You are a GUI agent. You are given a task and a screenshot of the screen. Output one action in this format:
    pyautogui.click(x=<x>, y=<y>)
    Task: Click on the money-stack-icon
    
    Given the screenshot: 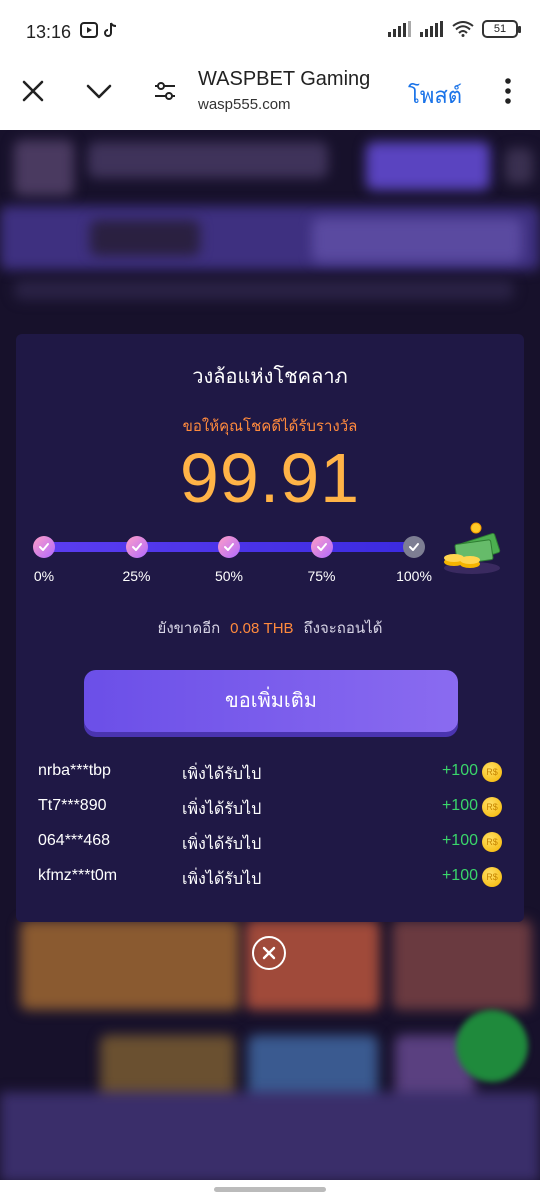 What is the action you would take?
    pyautogui.click(x=472, y=548)
    